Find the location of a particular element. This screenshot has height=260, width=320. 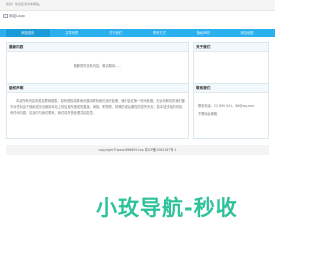

about-panel: 关于我们 is located at coordinates (231, 63).